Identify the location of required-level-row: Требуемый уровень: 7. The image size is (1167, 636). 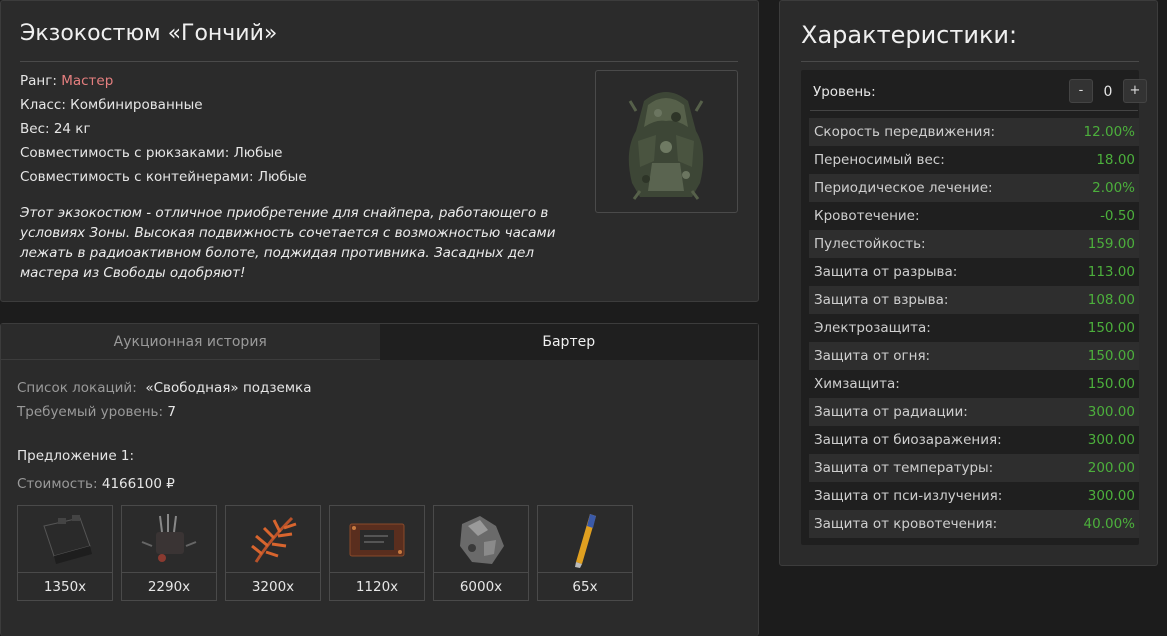
(164, 412).